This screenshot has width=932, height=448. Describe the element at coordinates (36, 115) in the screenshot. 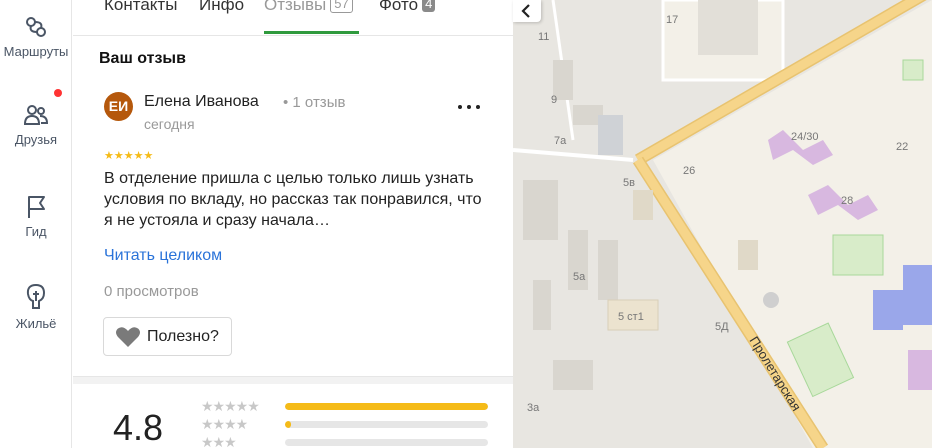

I see `friends-icon` at that location.